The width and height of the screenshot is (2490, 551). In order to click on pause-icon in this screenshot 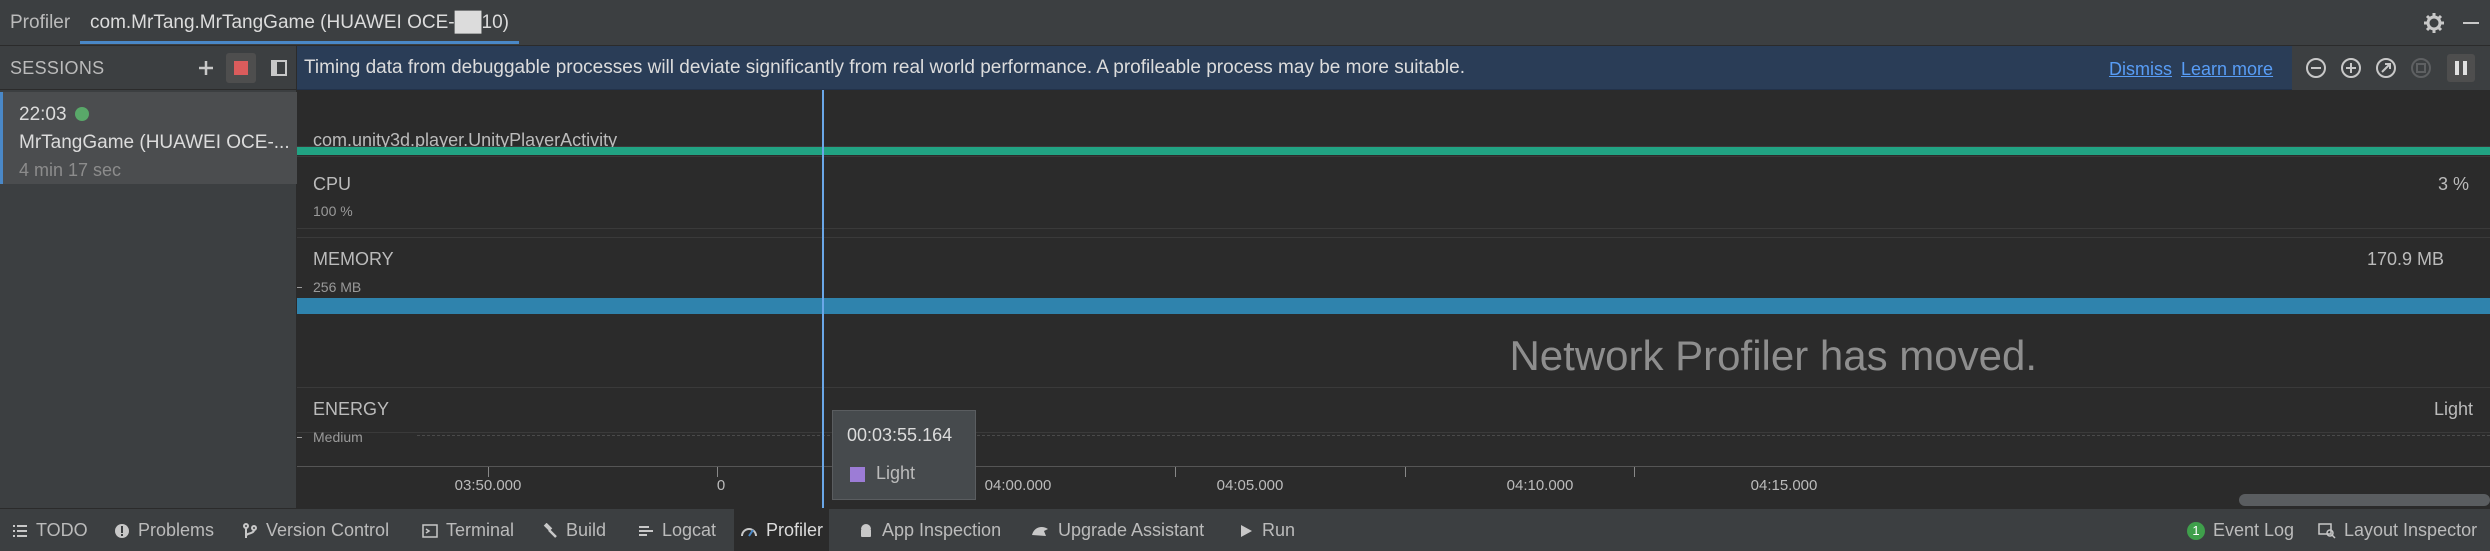, I will do `click(2461, 68)`.